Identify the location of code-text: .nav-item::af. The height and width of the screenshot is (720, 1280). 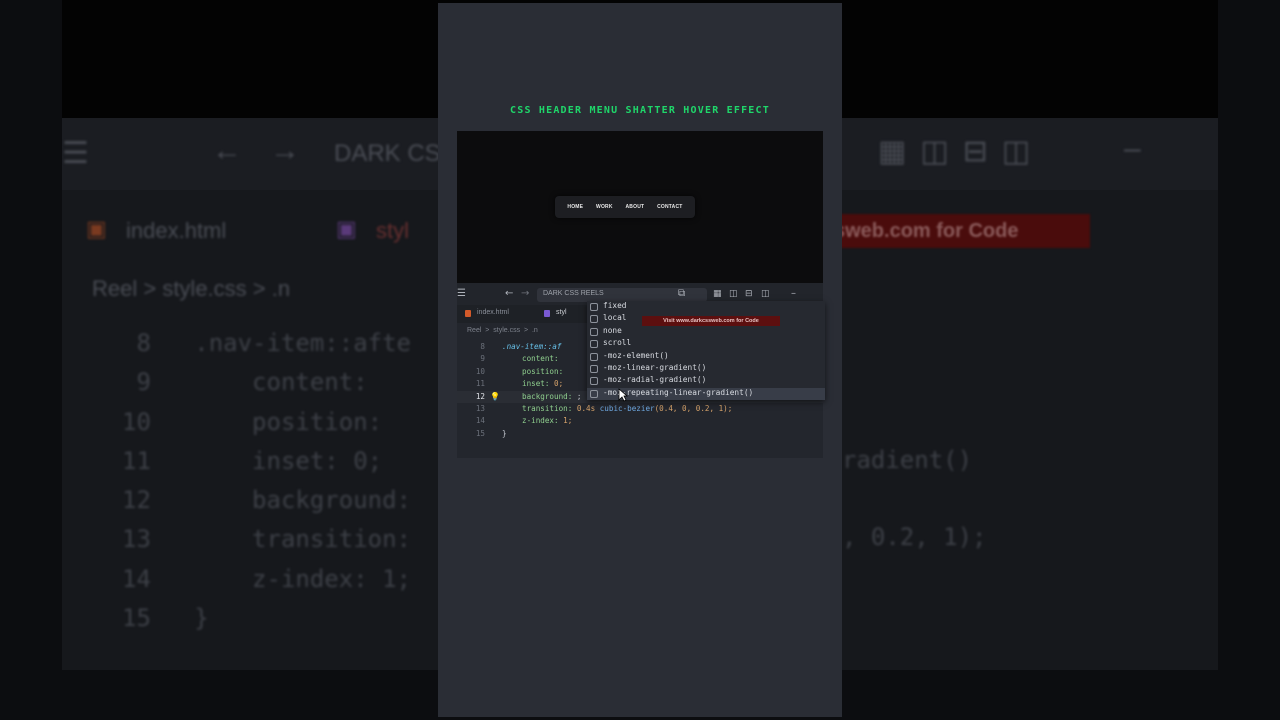
(532, 346).